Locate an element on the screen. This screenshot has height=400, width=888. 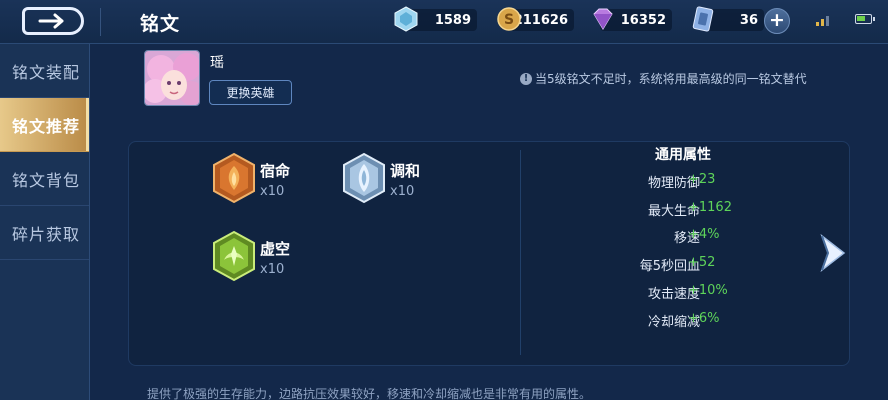
rune-harmony-icon is located at coordinates (364, 178).